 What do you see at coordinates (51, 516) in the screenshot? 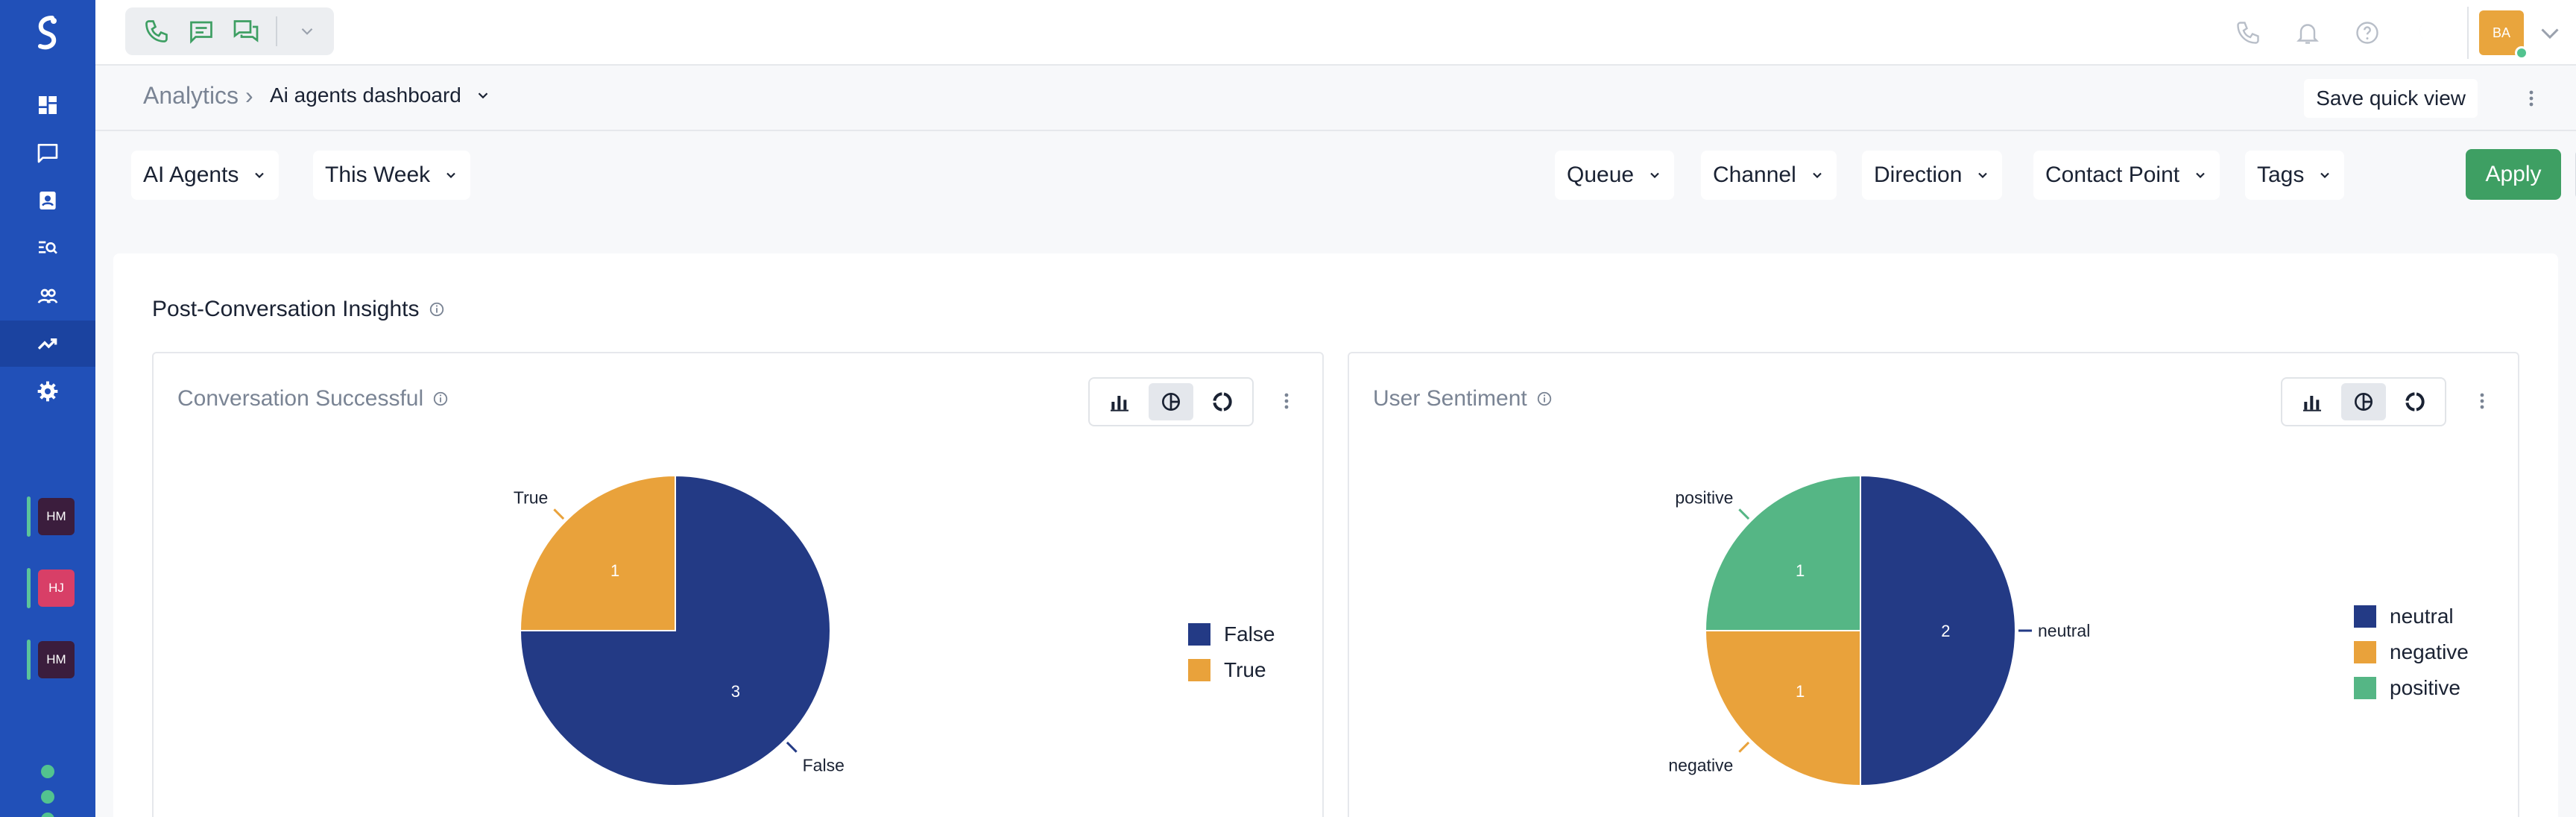
I see `agent-chip-1: HM` at bounding box center [51, 516].